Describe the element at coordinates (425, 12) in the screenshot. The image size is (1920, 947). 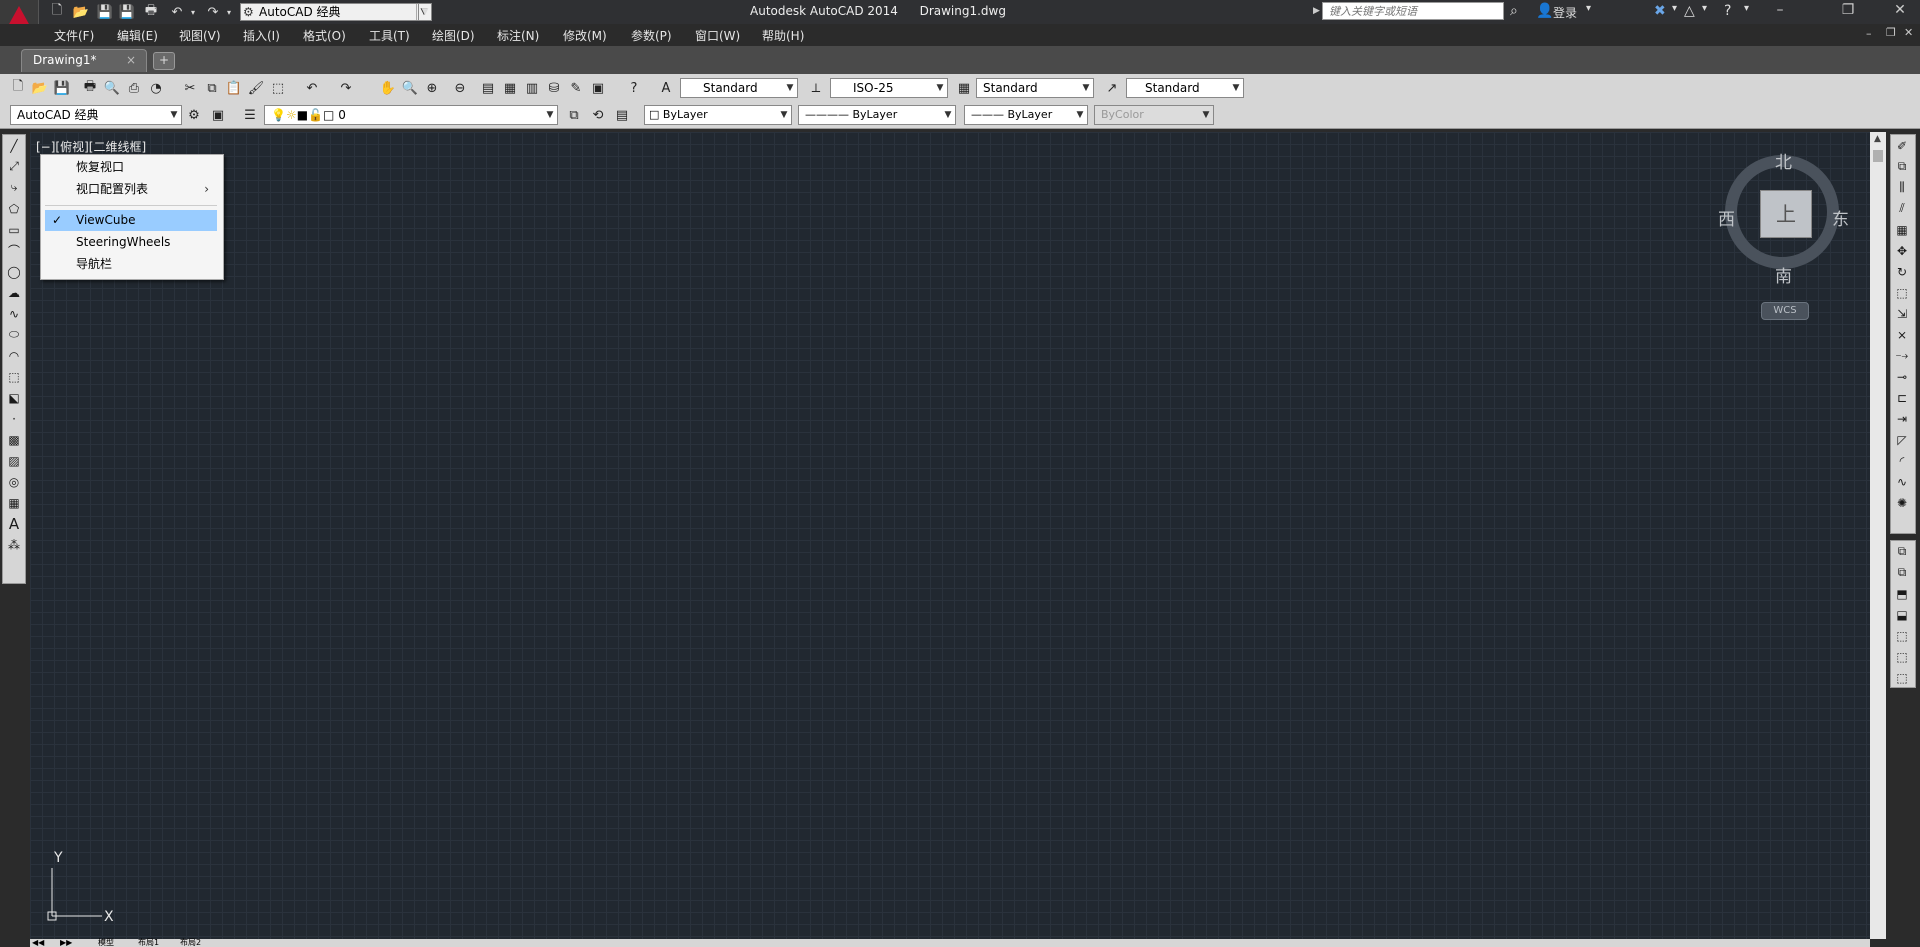
I see `customize-quick-access-button: ▼` at that location.